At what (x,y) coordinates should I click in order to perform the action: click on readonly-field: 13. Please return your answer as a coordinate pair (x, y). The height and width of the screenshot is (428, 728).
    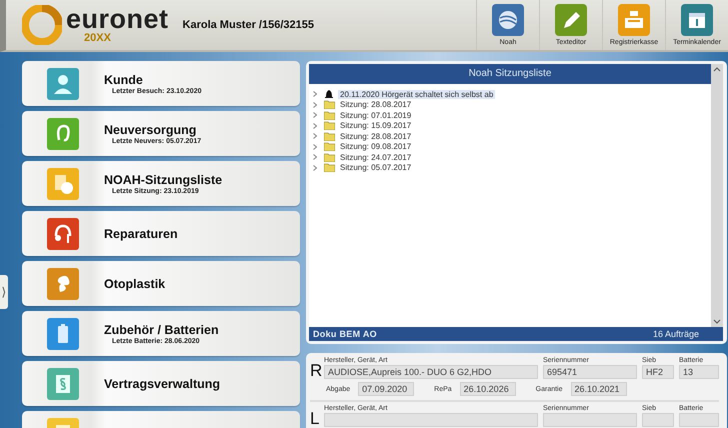
    Looking at the image, I should click on (699, 372).